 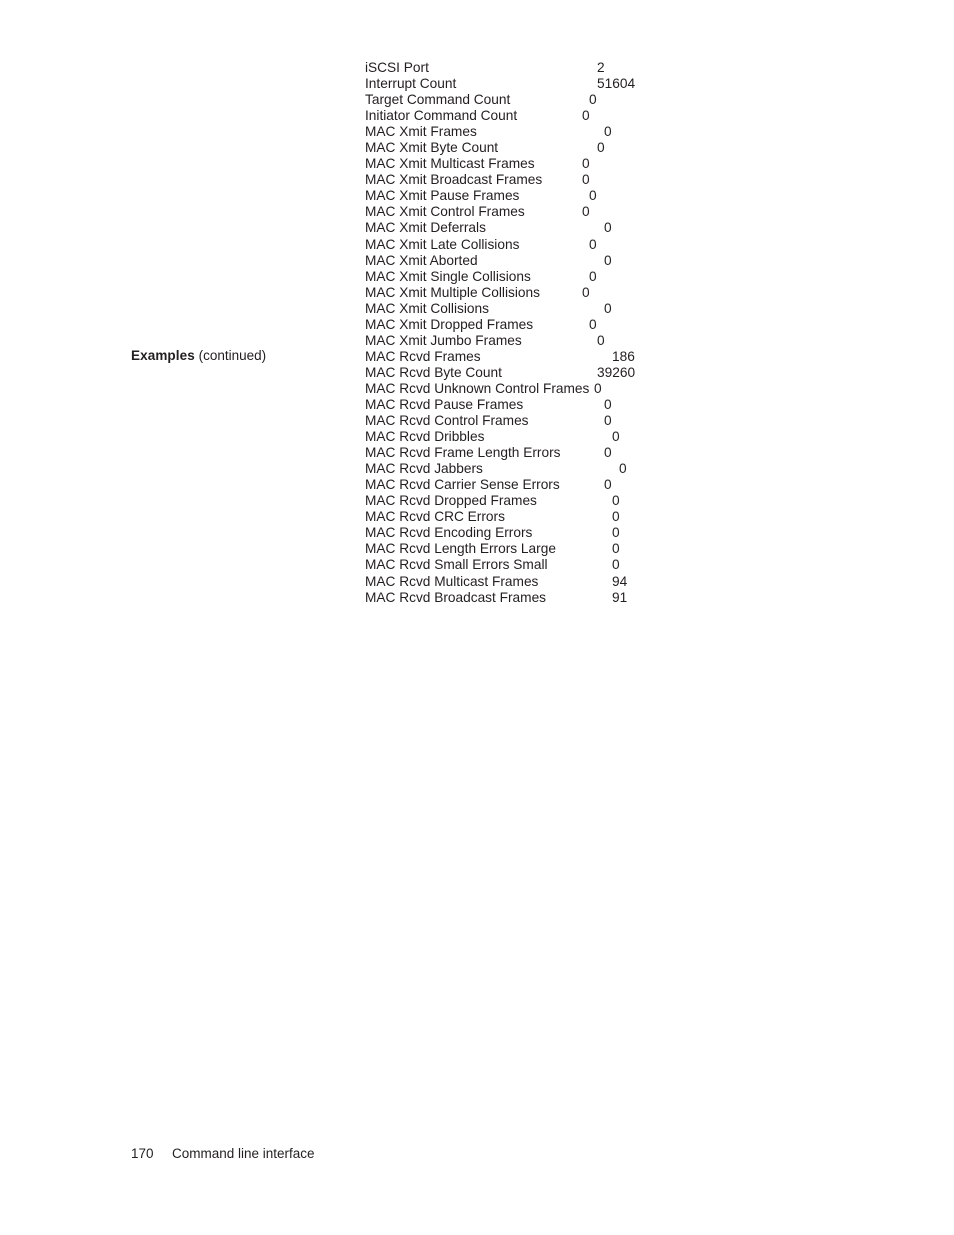 I want to click on listing-row-label: Interrupt Count, so click(x=411, y=84).